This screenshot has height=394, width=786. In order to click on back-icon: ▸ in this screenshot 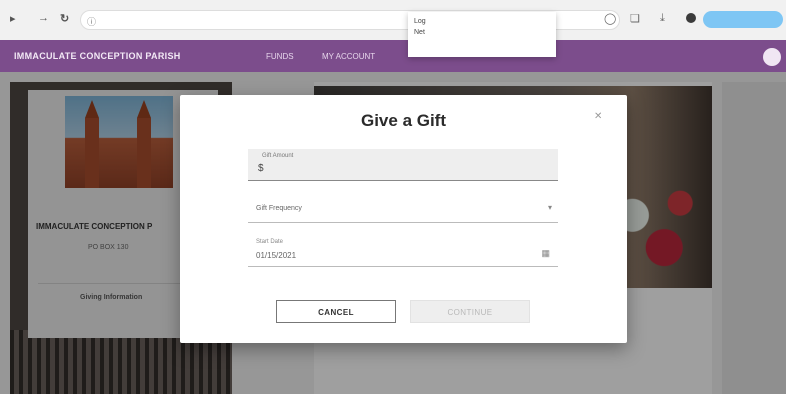, I will do `click(13, 18)`.